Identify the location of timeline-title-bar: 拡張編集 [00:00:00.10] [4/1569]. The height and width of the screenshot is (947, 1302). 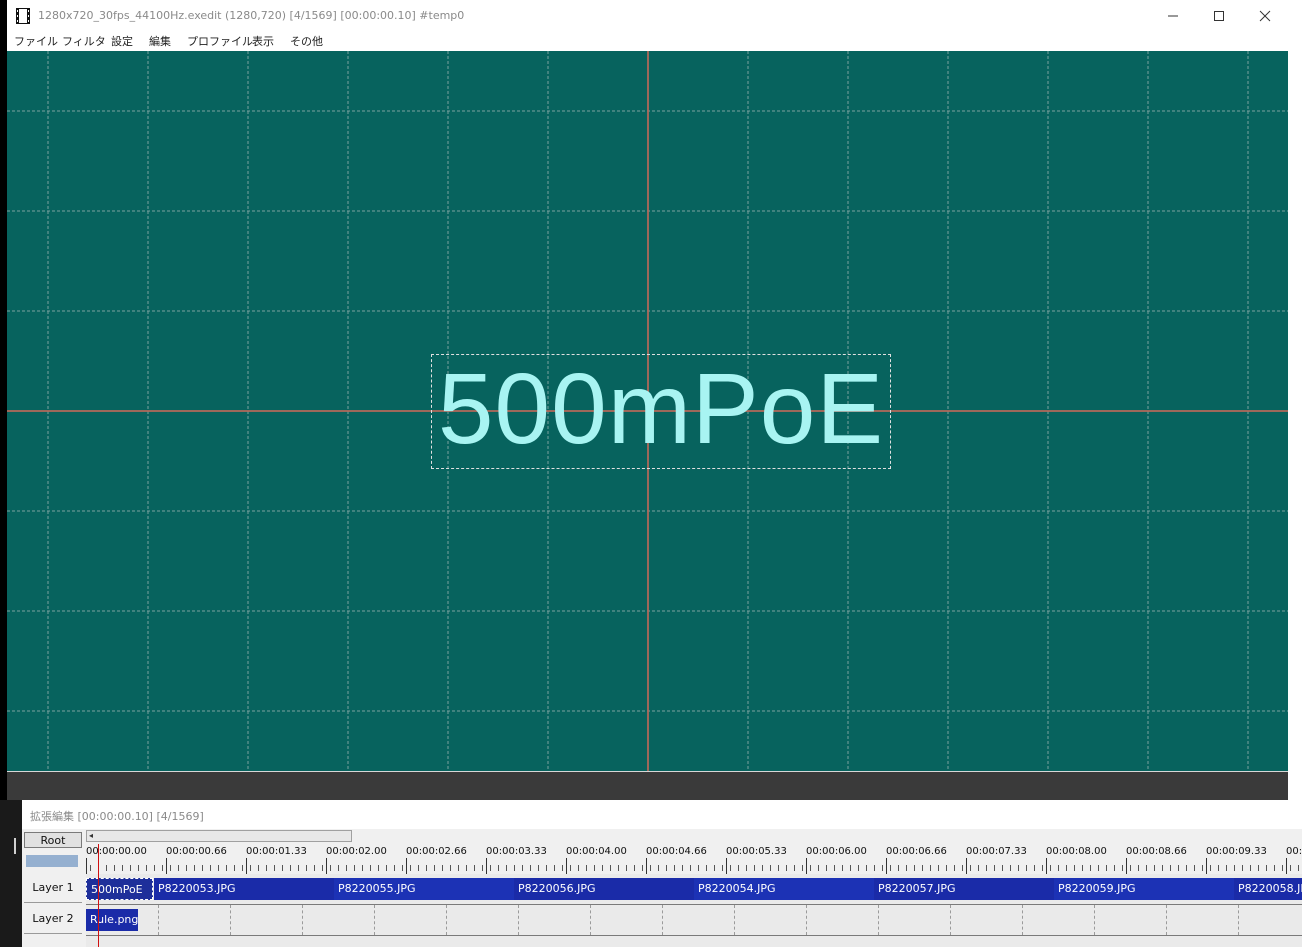
(662, 814).